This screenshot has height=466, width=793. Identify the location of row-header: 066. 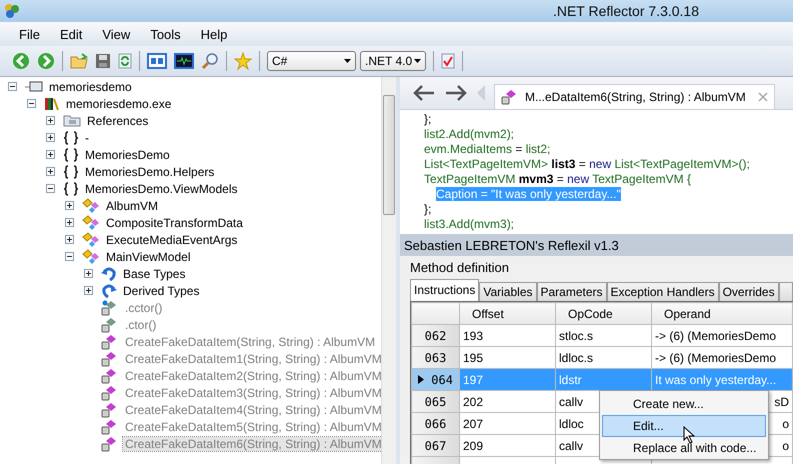
(436, 423).